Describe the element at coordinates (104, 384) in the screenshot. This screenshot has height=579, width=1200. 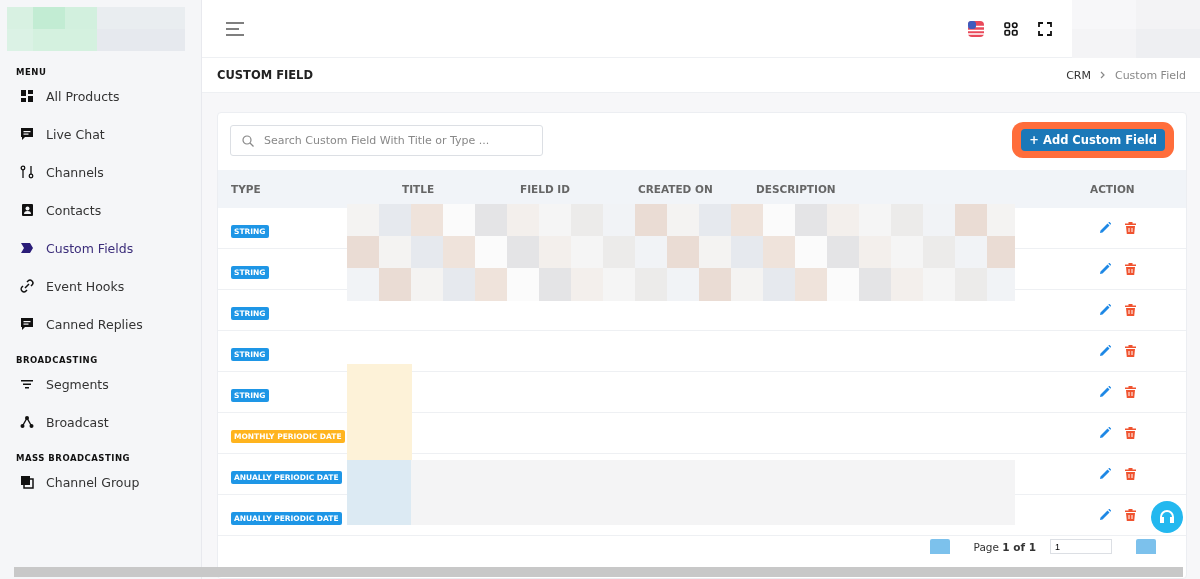
I see `sidebar-item: Segments` at that location.